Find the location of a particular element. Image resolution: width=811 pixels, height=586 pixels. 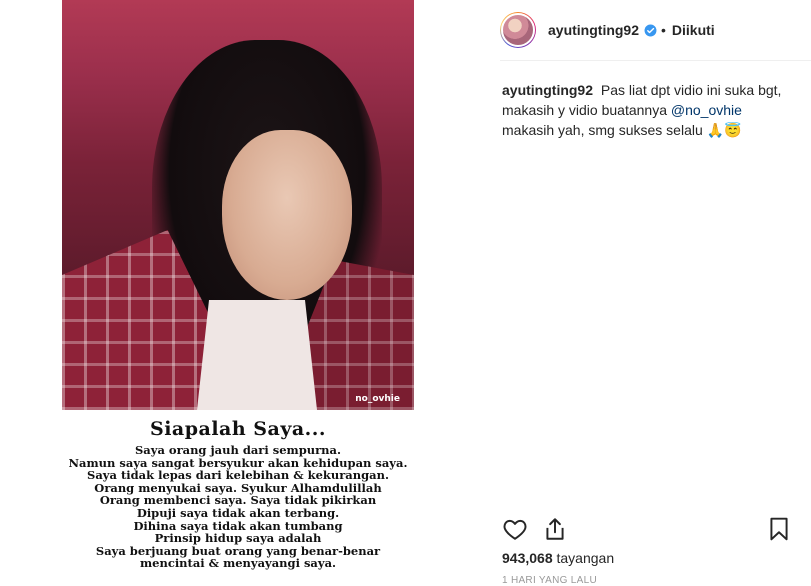

photo-top is located at coordinates (257, 355).